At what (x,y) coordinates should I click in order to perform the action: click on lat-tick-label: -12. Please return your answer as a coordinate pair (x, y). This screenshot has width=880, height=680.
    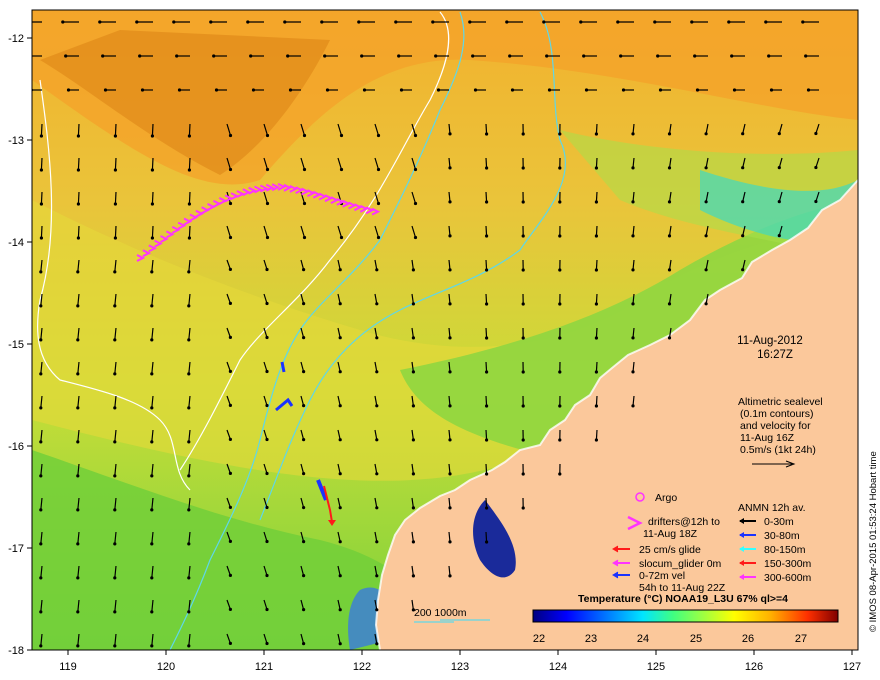
    Looking at the image, I should click on (16, 39).